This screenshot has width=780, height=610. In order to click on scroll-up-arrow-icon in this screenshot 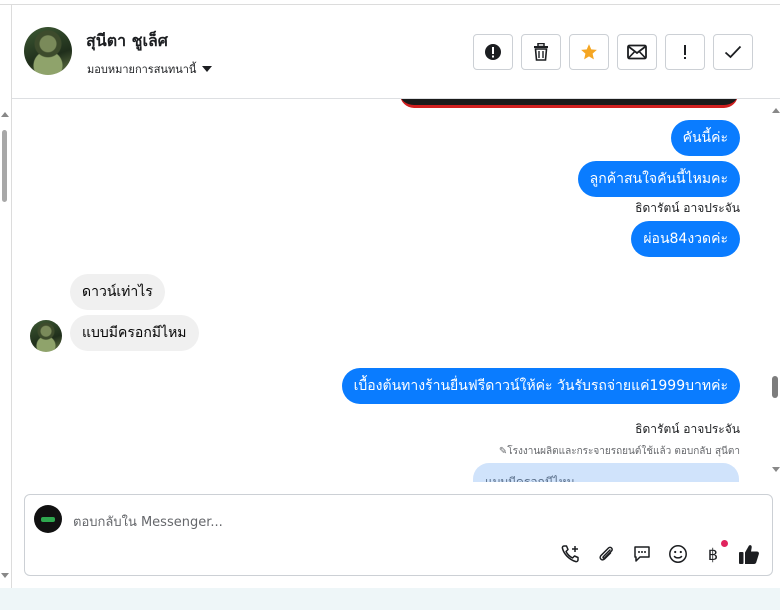, I will do `click(5, 114)`.